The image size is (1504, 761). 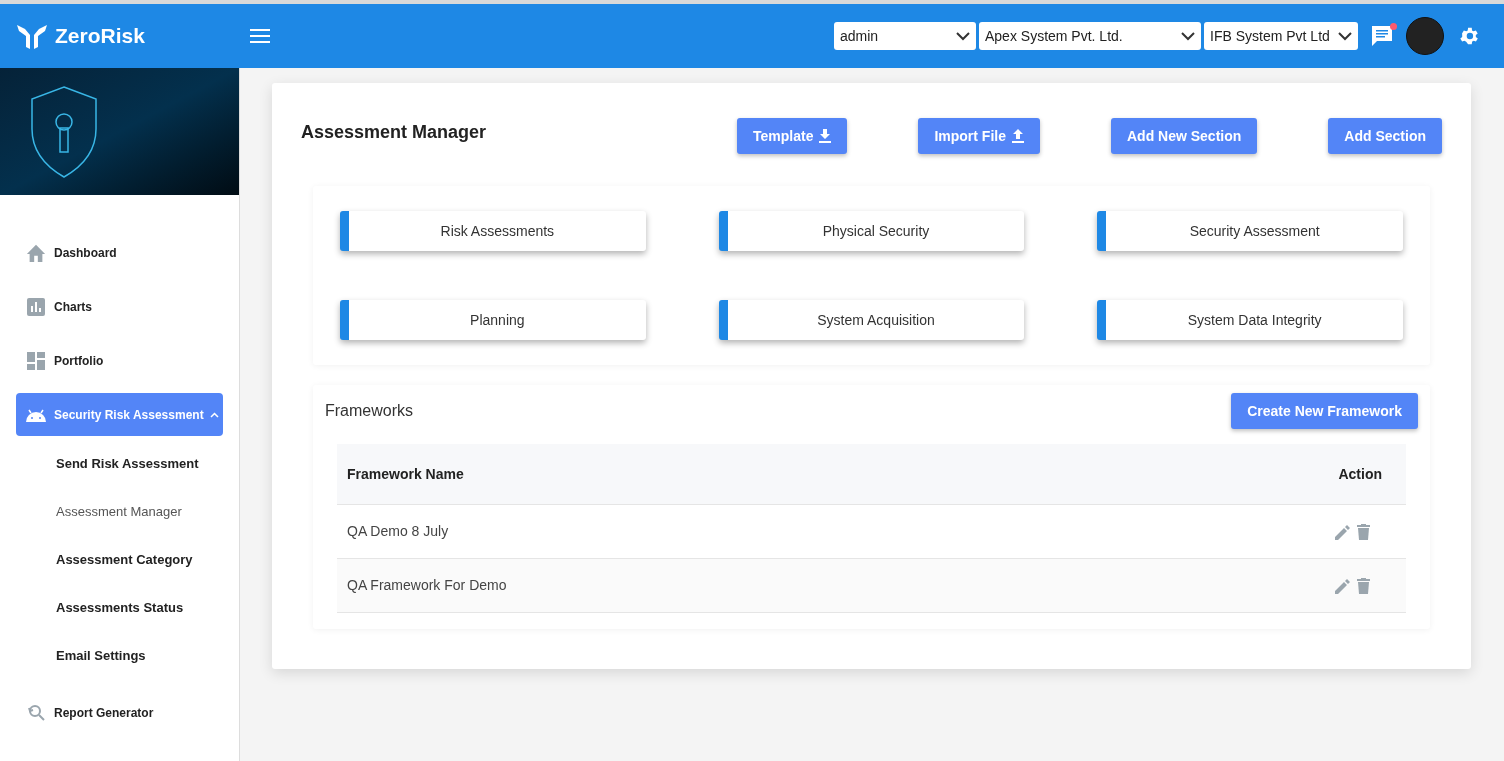 I want to click on submenu-item: Assessment Manager, so click(x=119, y=512).